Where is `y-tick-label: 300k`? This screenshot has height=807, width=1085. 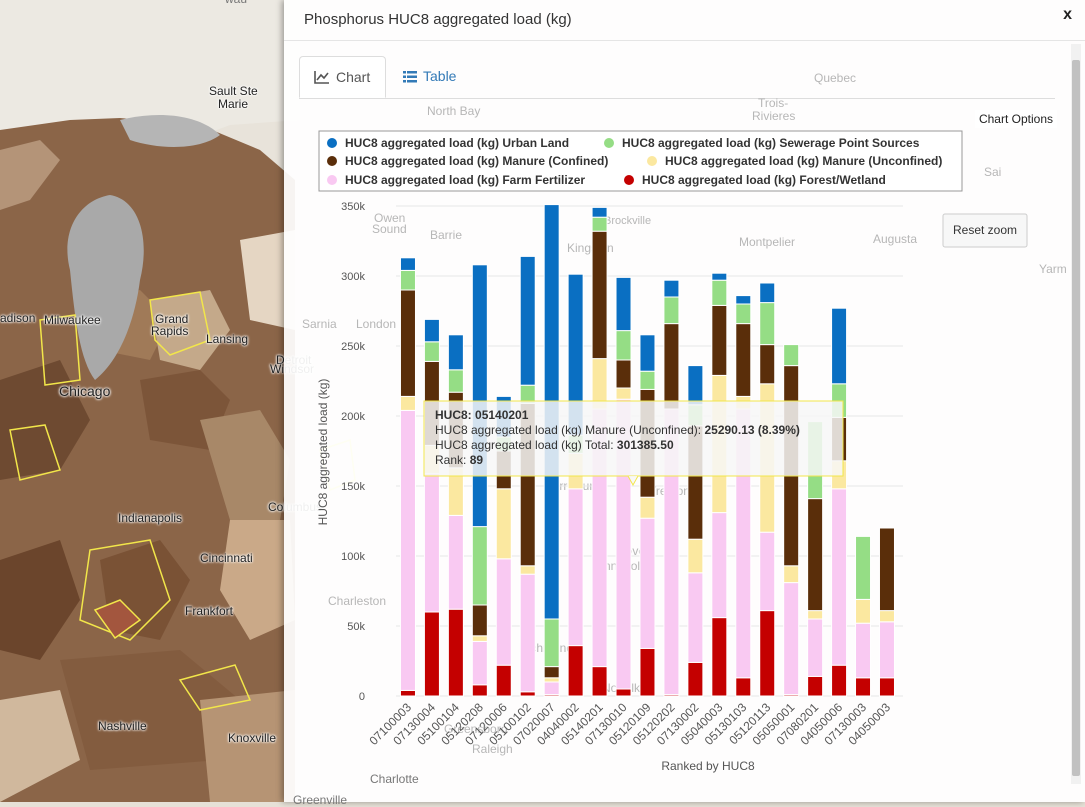
y-tick-label: 300k is located at coordinates (353, 277).